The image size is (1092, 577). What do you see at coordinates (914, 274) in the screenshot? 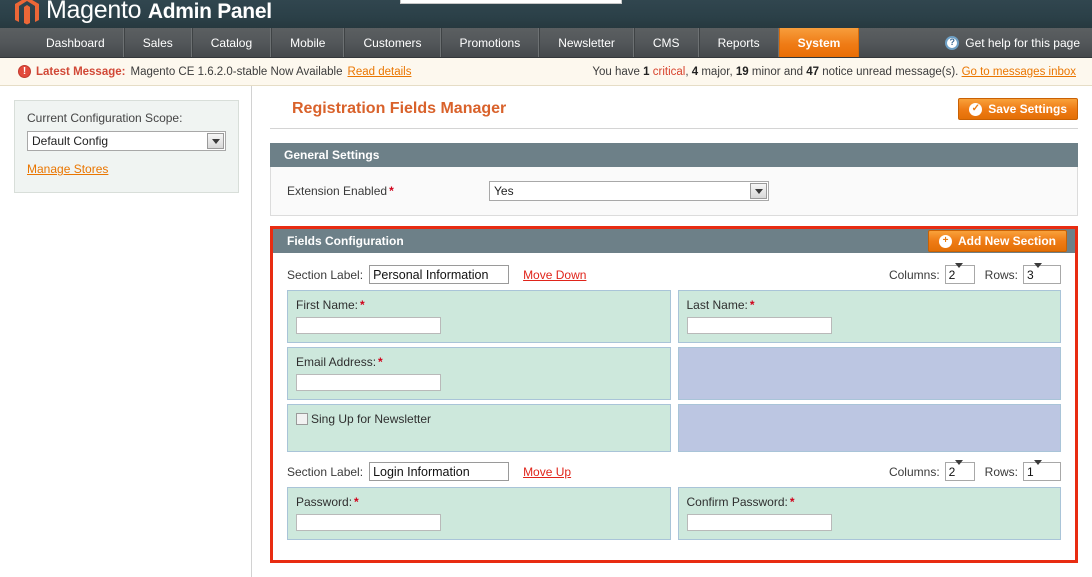
I see `columns-label: Columns:` at bounding box center [914, 274].